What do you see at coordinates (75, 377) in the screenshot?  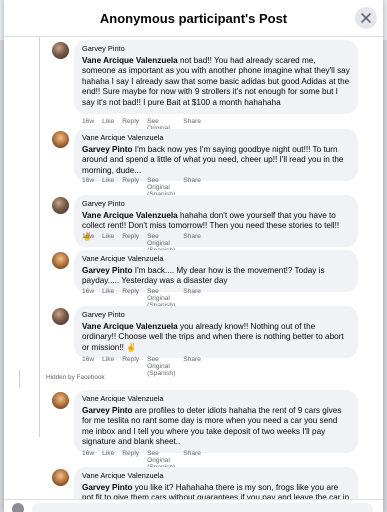 I see `hidden-by-facebook-label: Hidden by Facebook` at bounding box center [75, 377].